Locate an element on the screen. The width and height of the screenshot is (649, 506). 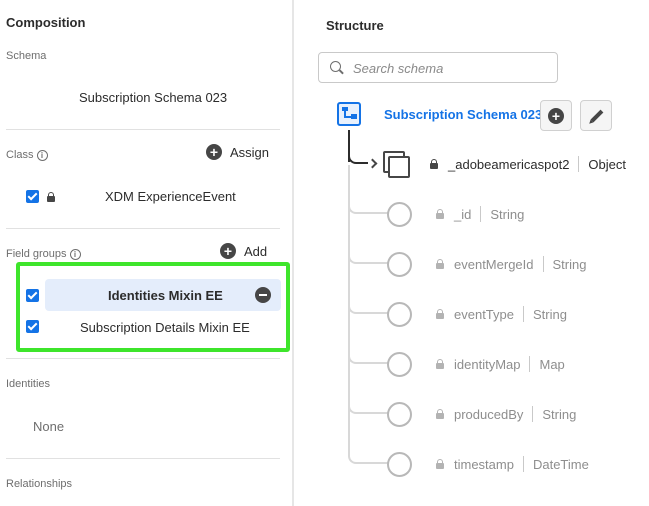
chevron-right-icon is located at coordinates (372, 163).